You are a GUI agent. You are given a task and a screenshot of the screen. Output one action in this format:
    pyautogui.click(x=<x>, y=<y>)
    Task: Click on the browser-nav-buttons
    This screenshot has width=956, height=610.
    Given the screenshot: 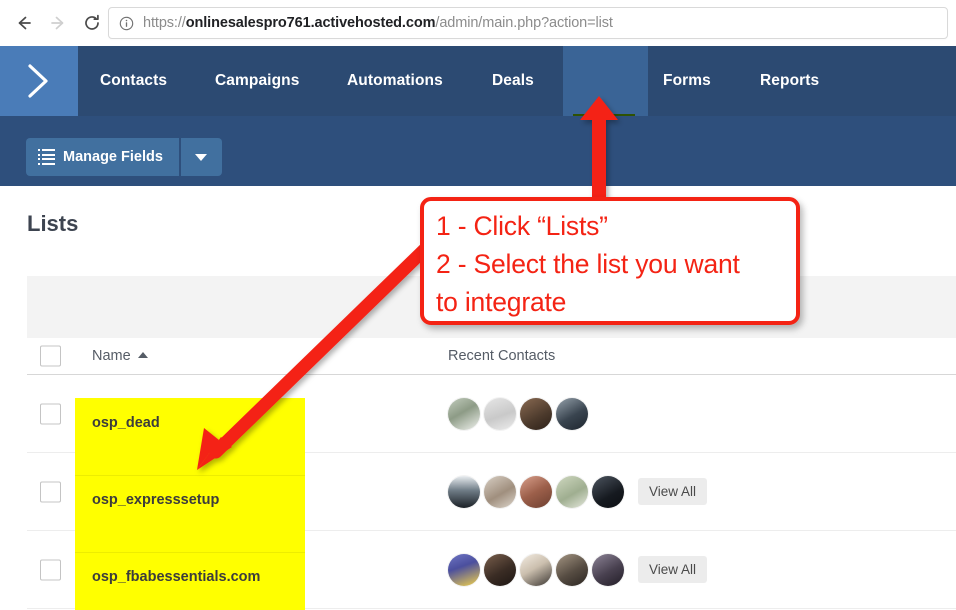 What is the action you would take?
    pyautogui.click(x=58, y=23)
    